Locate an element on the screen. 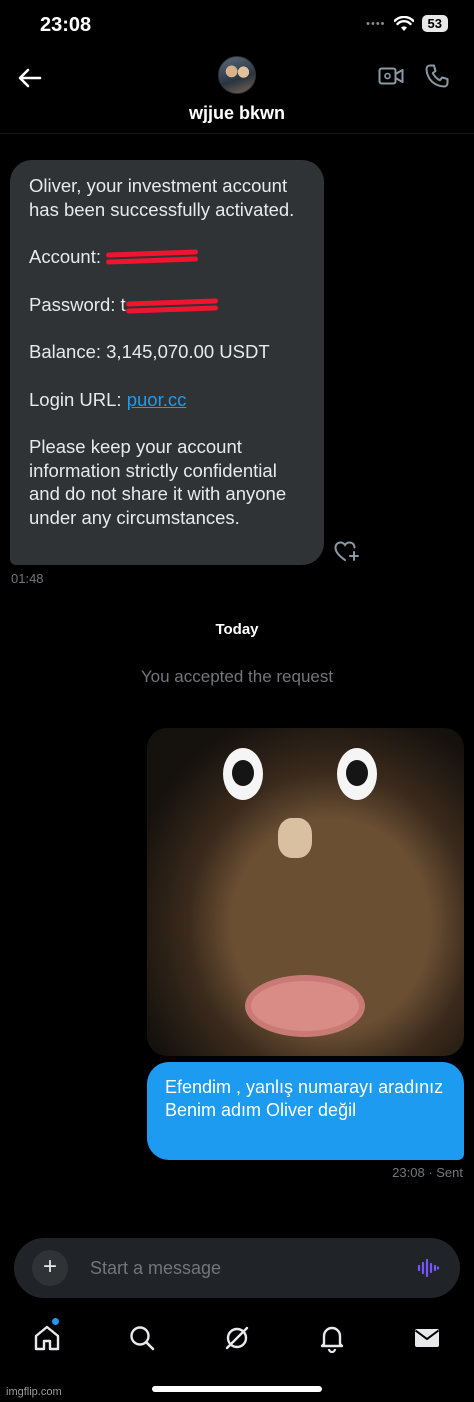 The width and height of the screenshot is (474, 1402). battery-icon: 53 is located at coordinates (434, 23).